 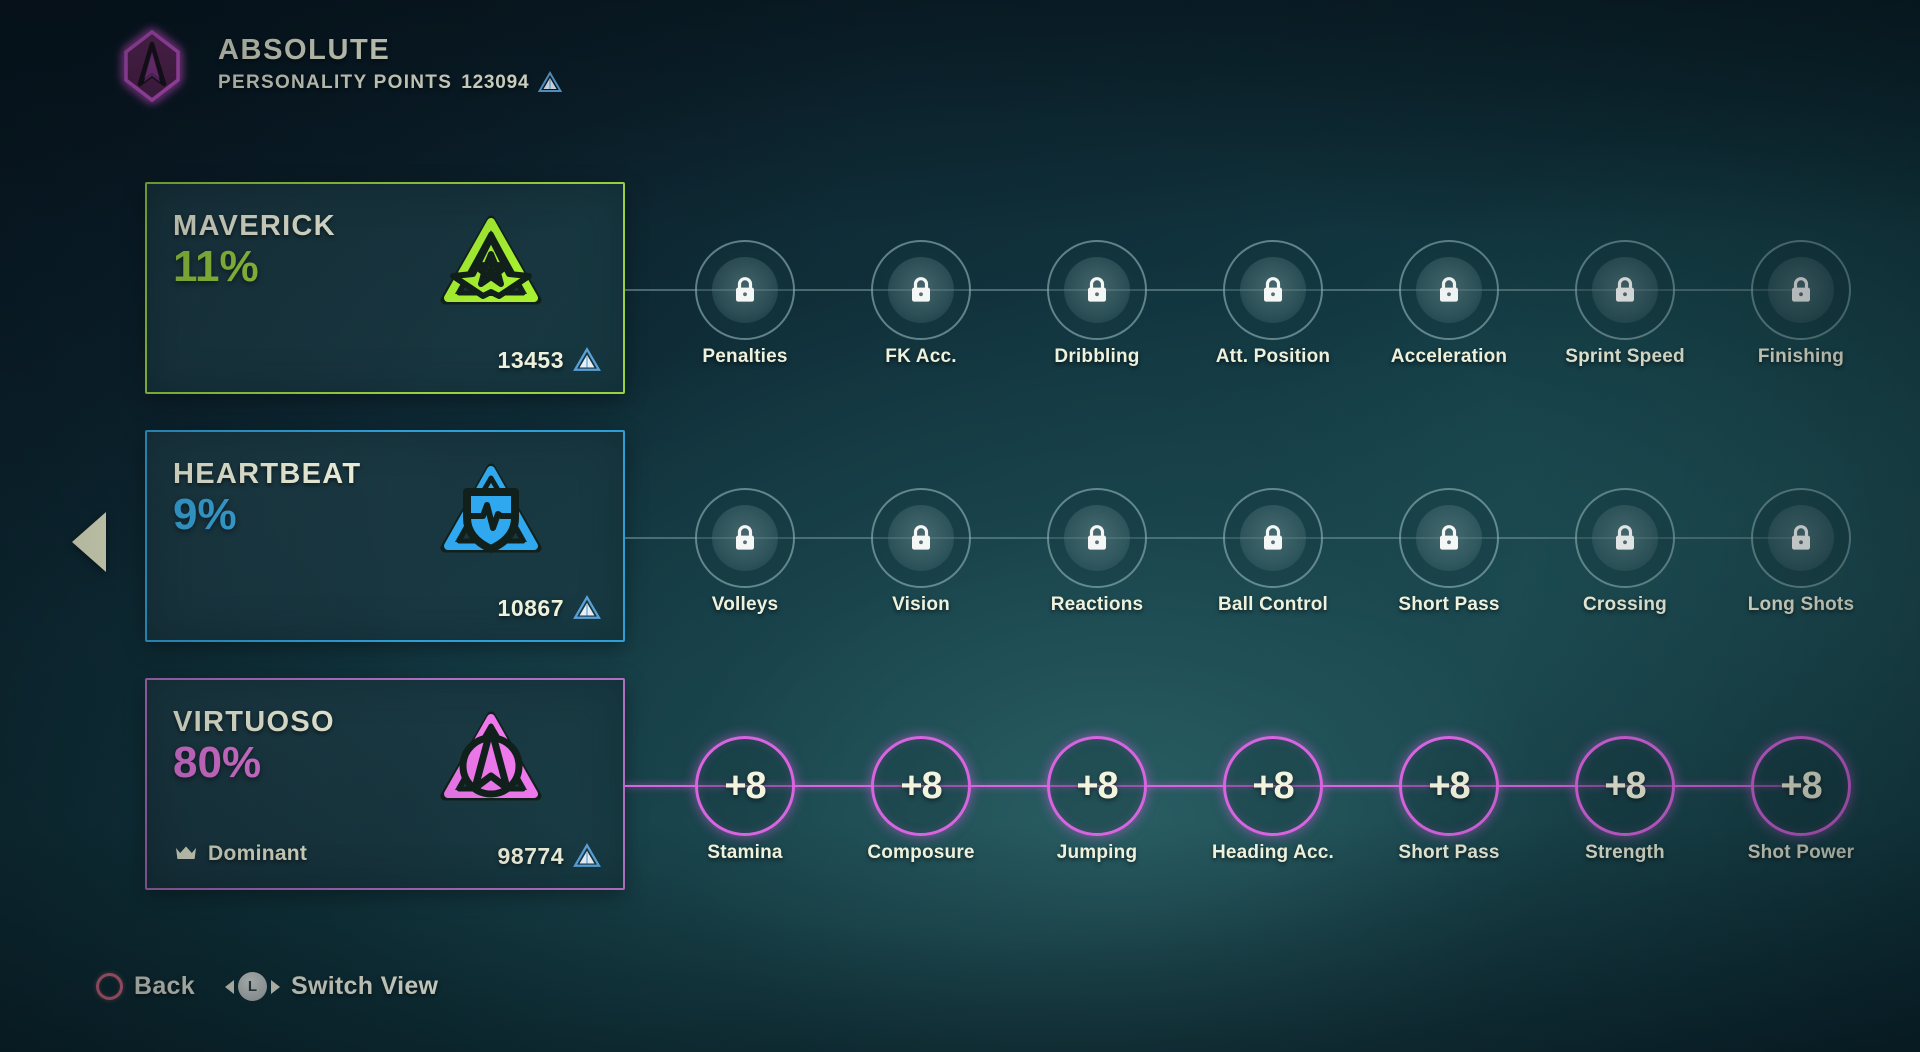 What do you see at coordinates (385, 784) in the screenshot?
I see `archetype-card-virtuoso: VIRTUOSO 80% Dominant 98774` at bounding box center [385, 784].